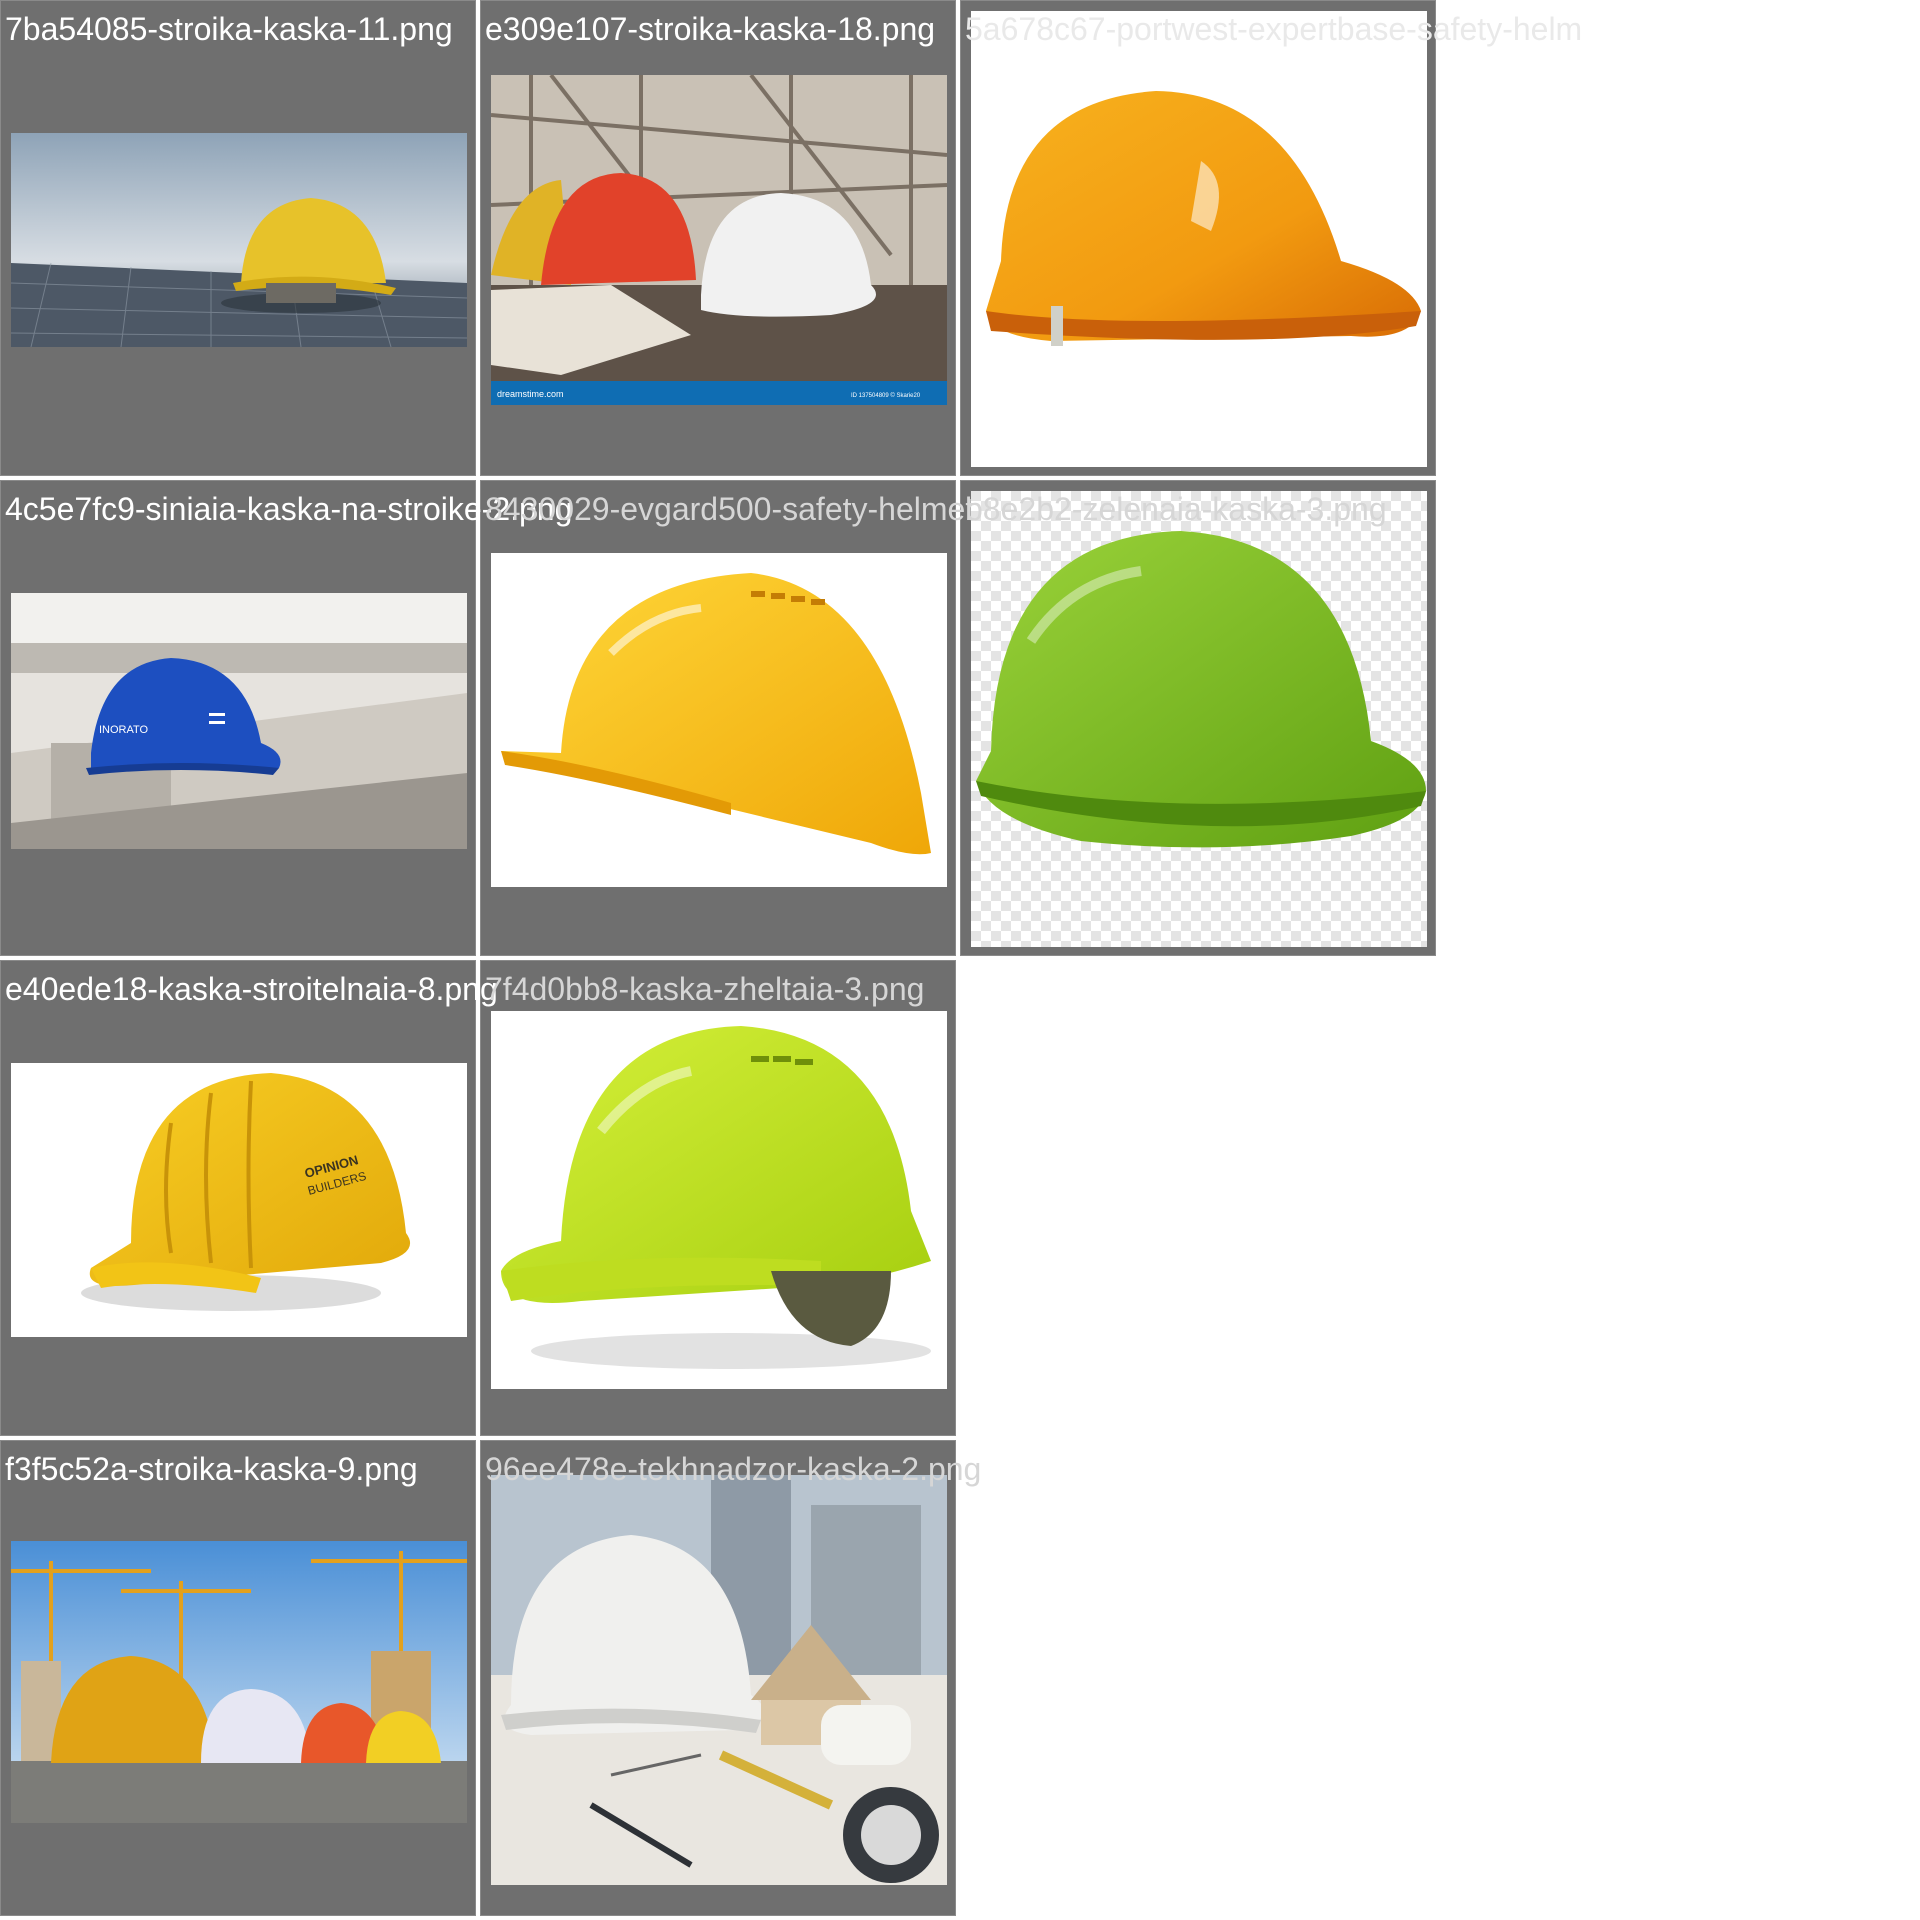  Describe the element at coordinates (239, 721) in the screenshot. I see `blue-helmet-thumbnail: INORATO` at that location.